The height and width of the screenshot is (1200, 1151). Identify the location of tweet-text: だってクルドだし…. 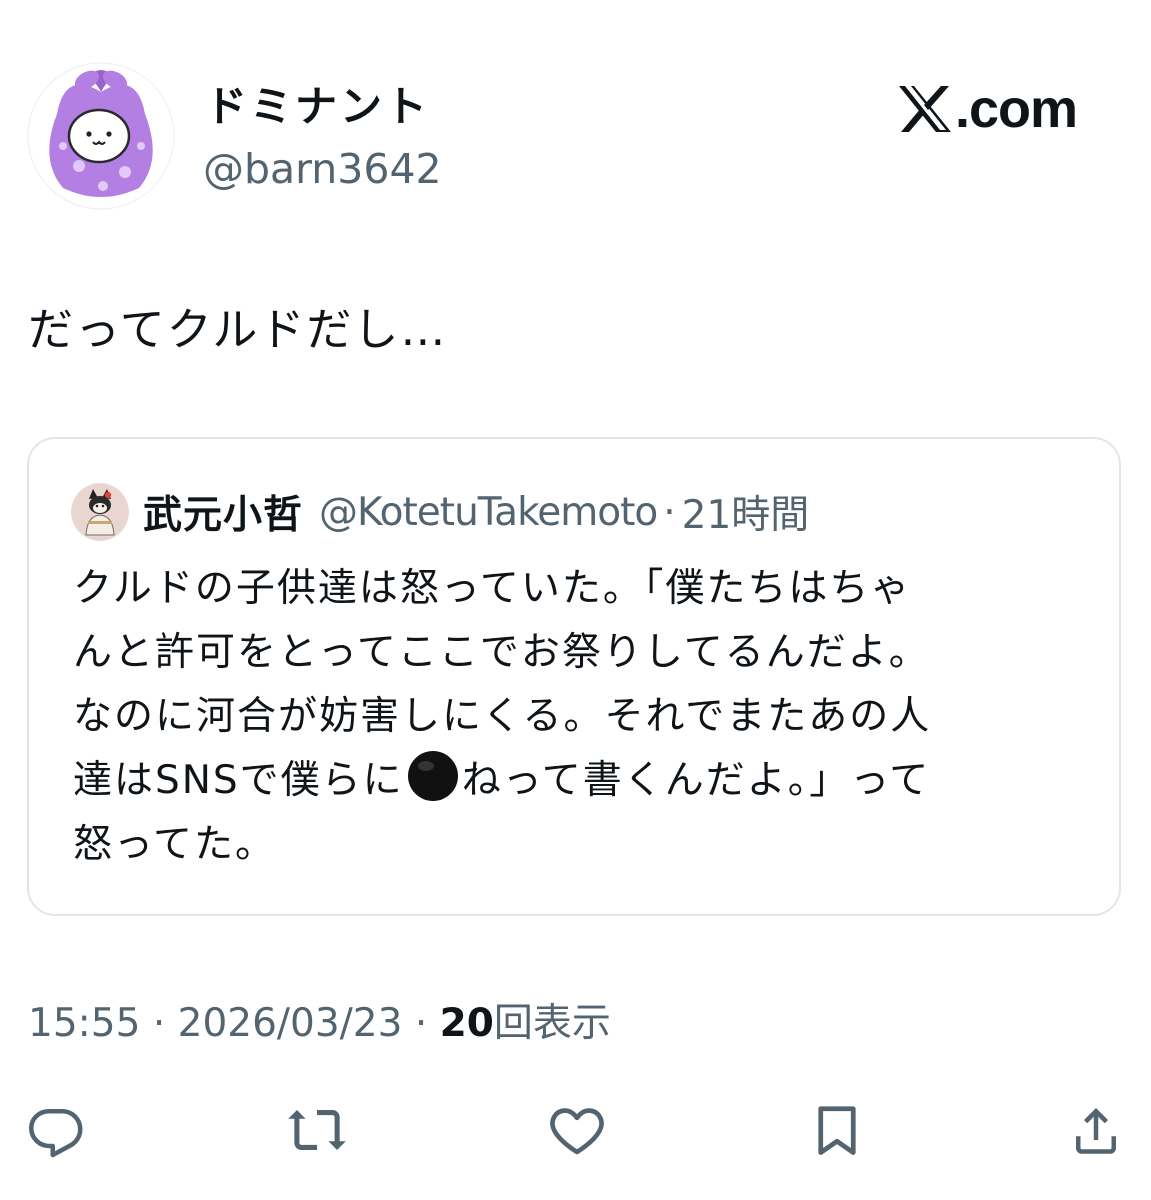
(238, 329).